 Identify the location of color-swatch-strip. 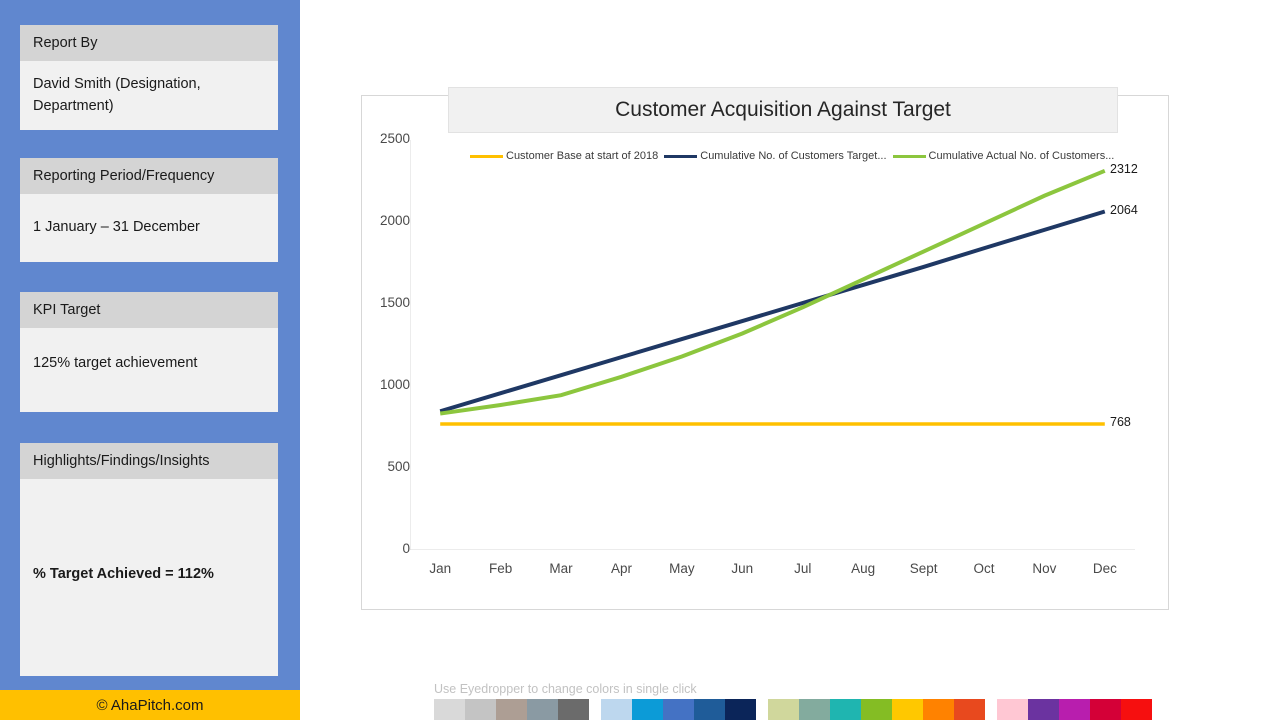
(799, 709).